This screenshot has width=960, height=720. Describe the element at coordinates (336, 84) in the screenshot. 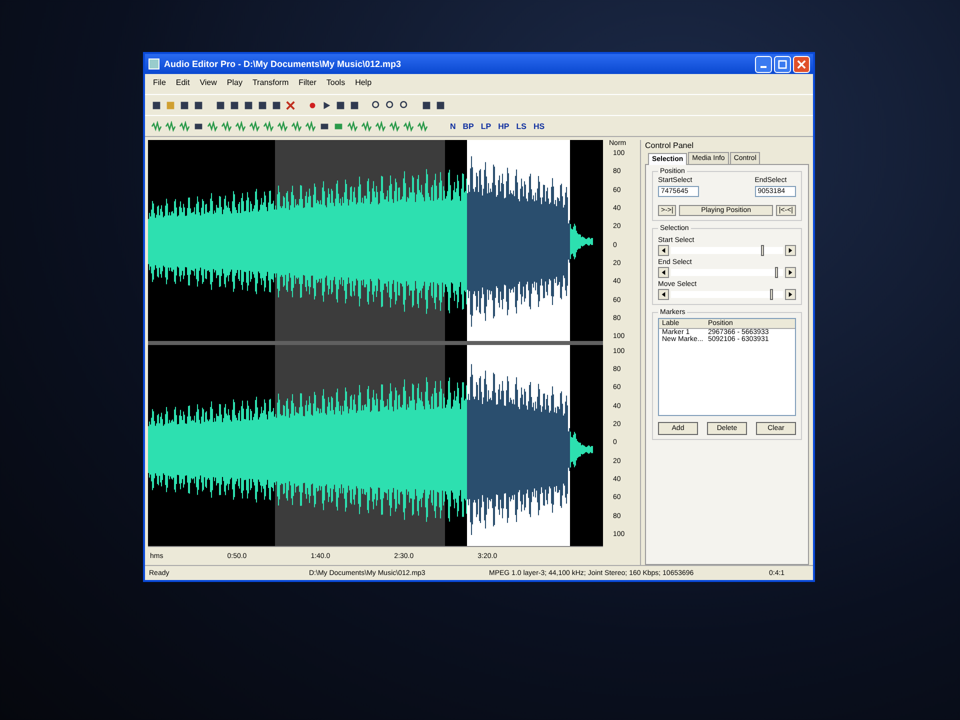

I see `menu-item: Tools` at that location.